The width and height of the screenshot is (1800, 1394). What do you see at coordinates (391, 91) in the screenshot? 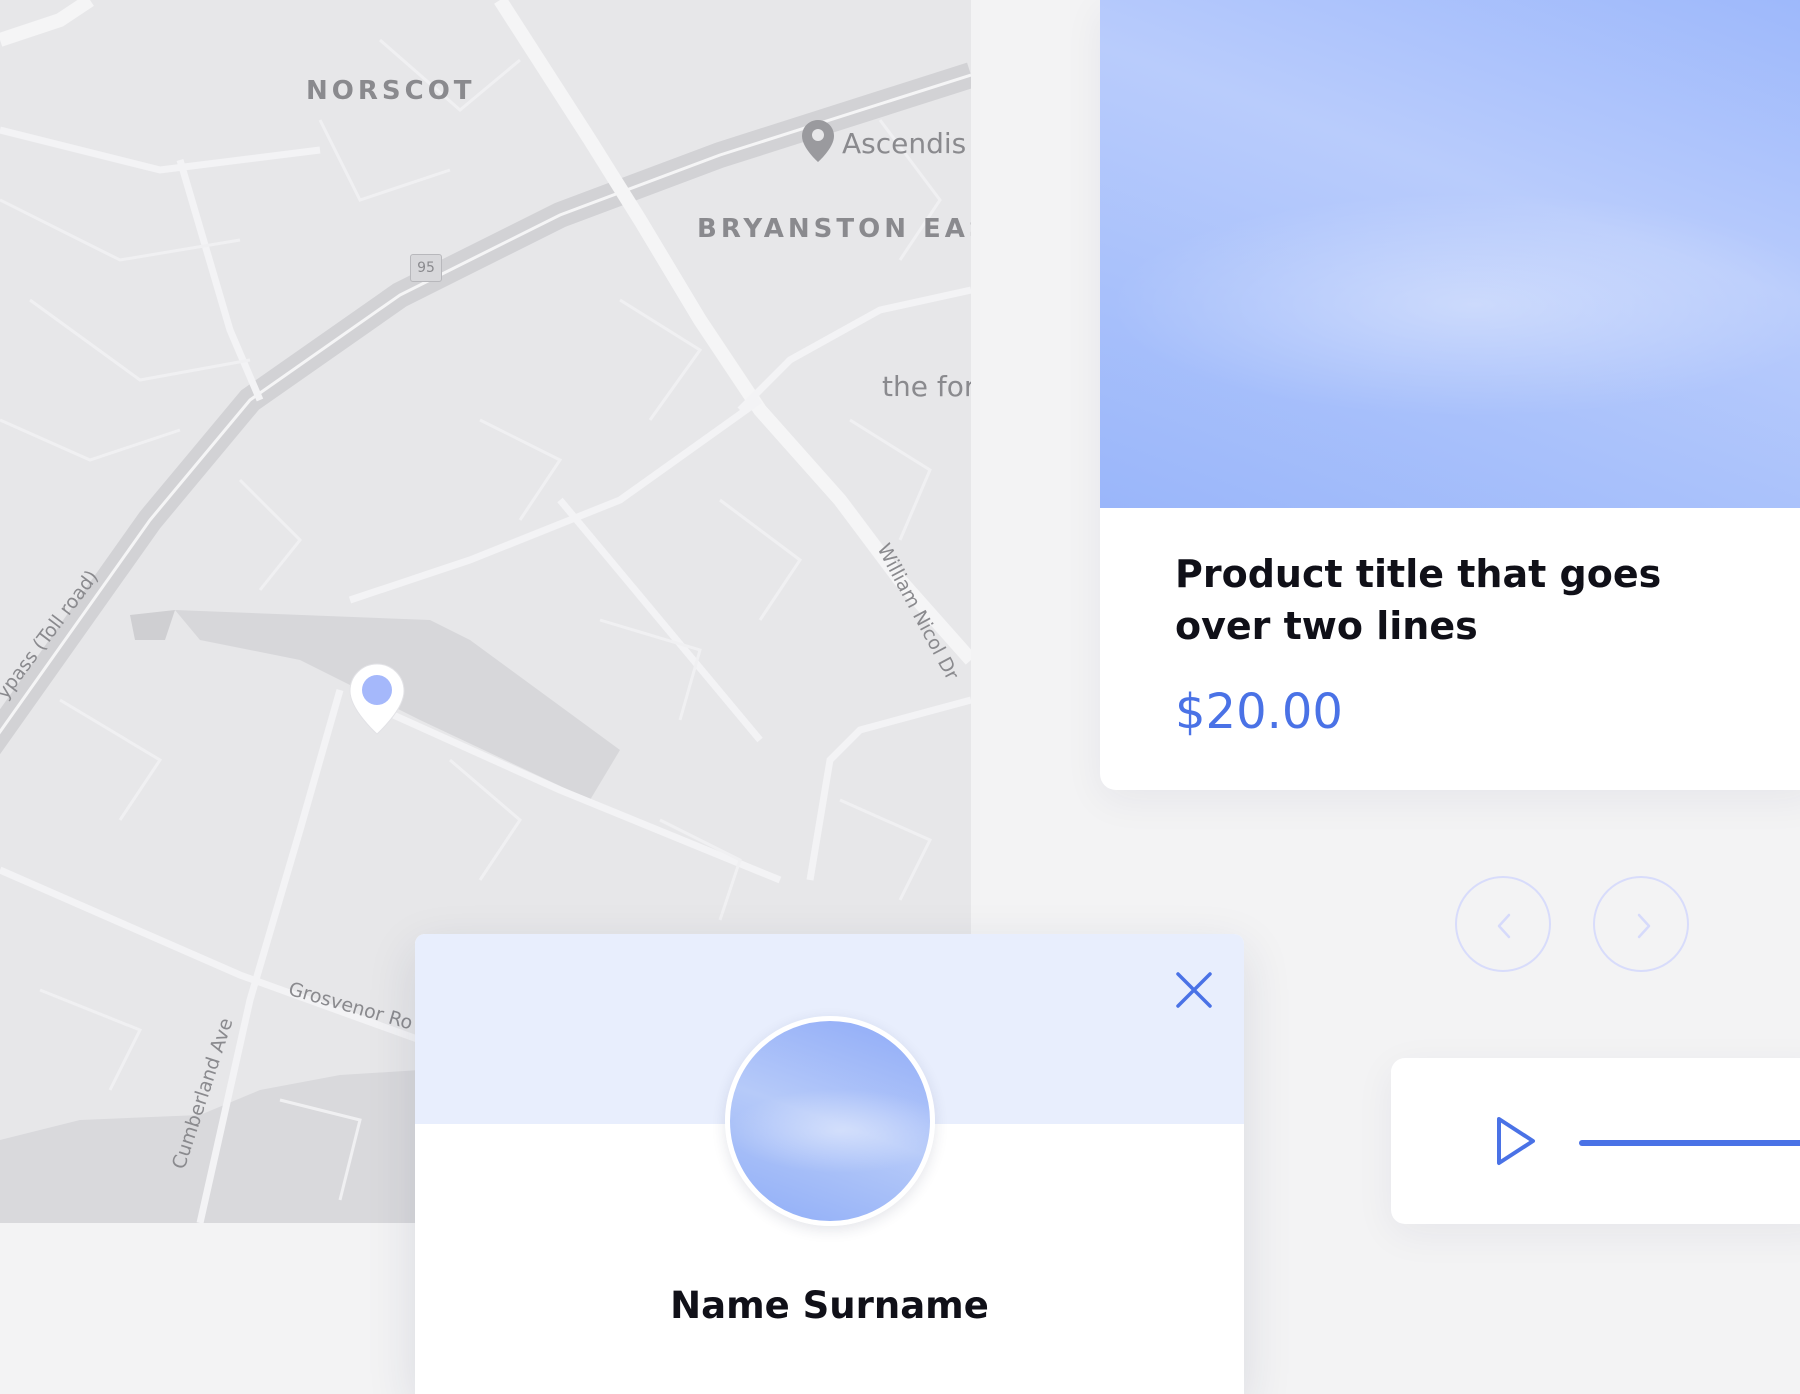
I see `map-label-norscot: NORSCOT` at bounding box center [391, 91].